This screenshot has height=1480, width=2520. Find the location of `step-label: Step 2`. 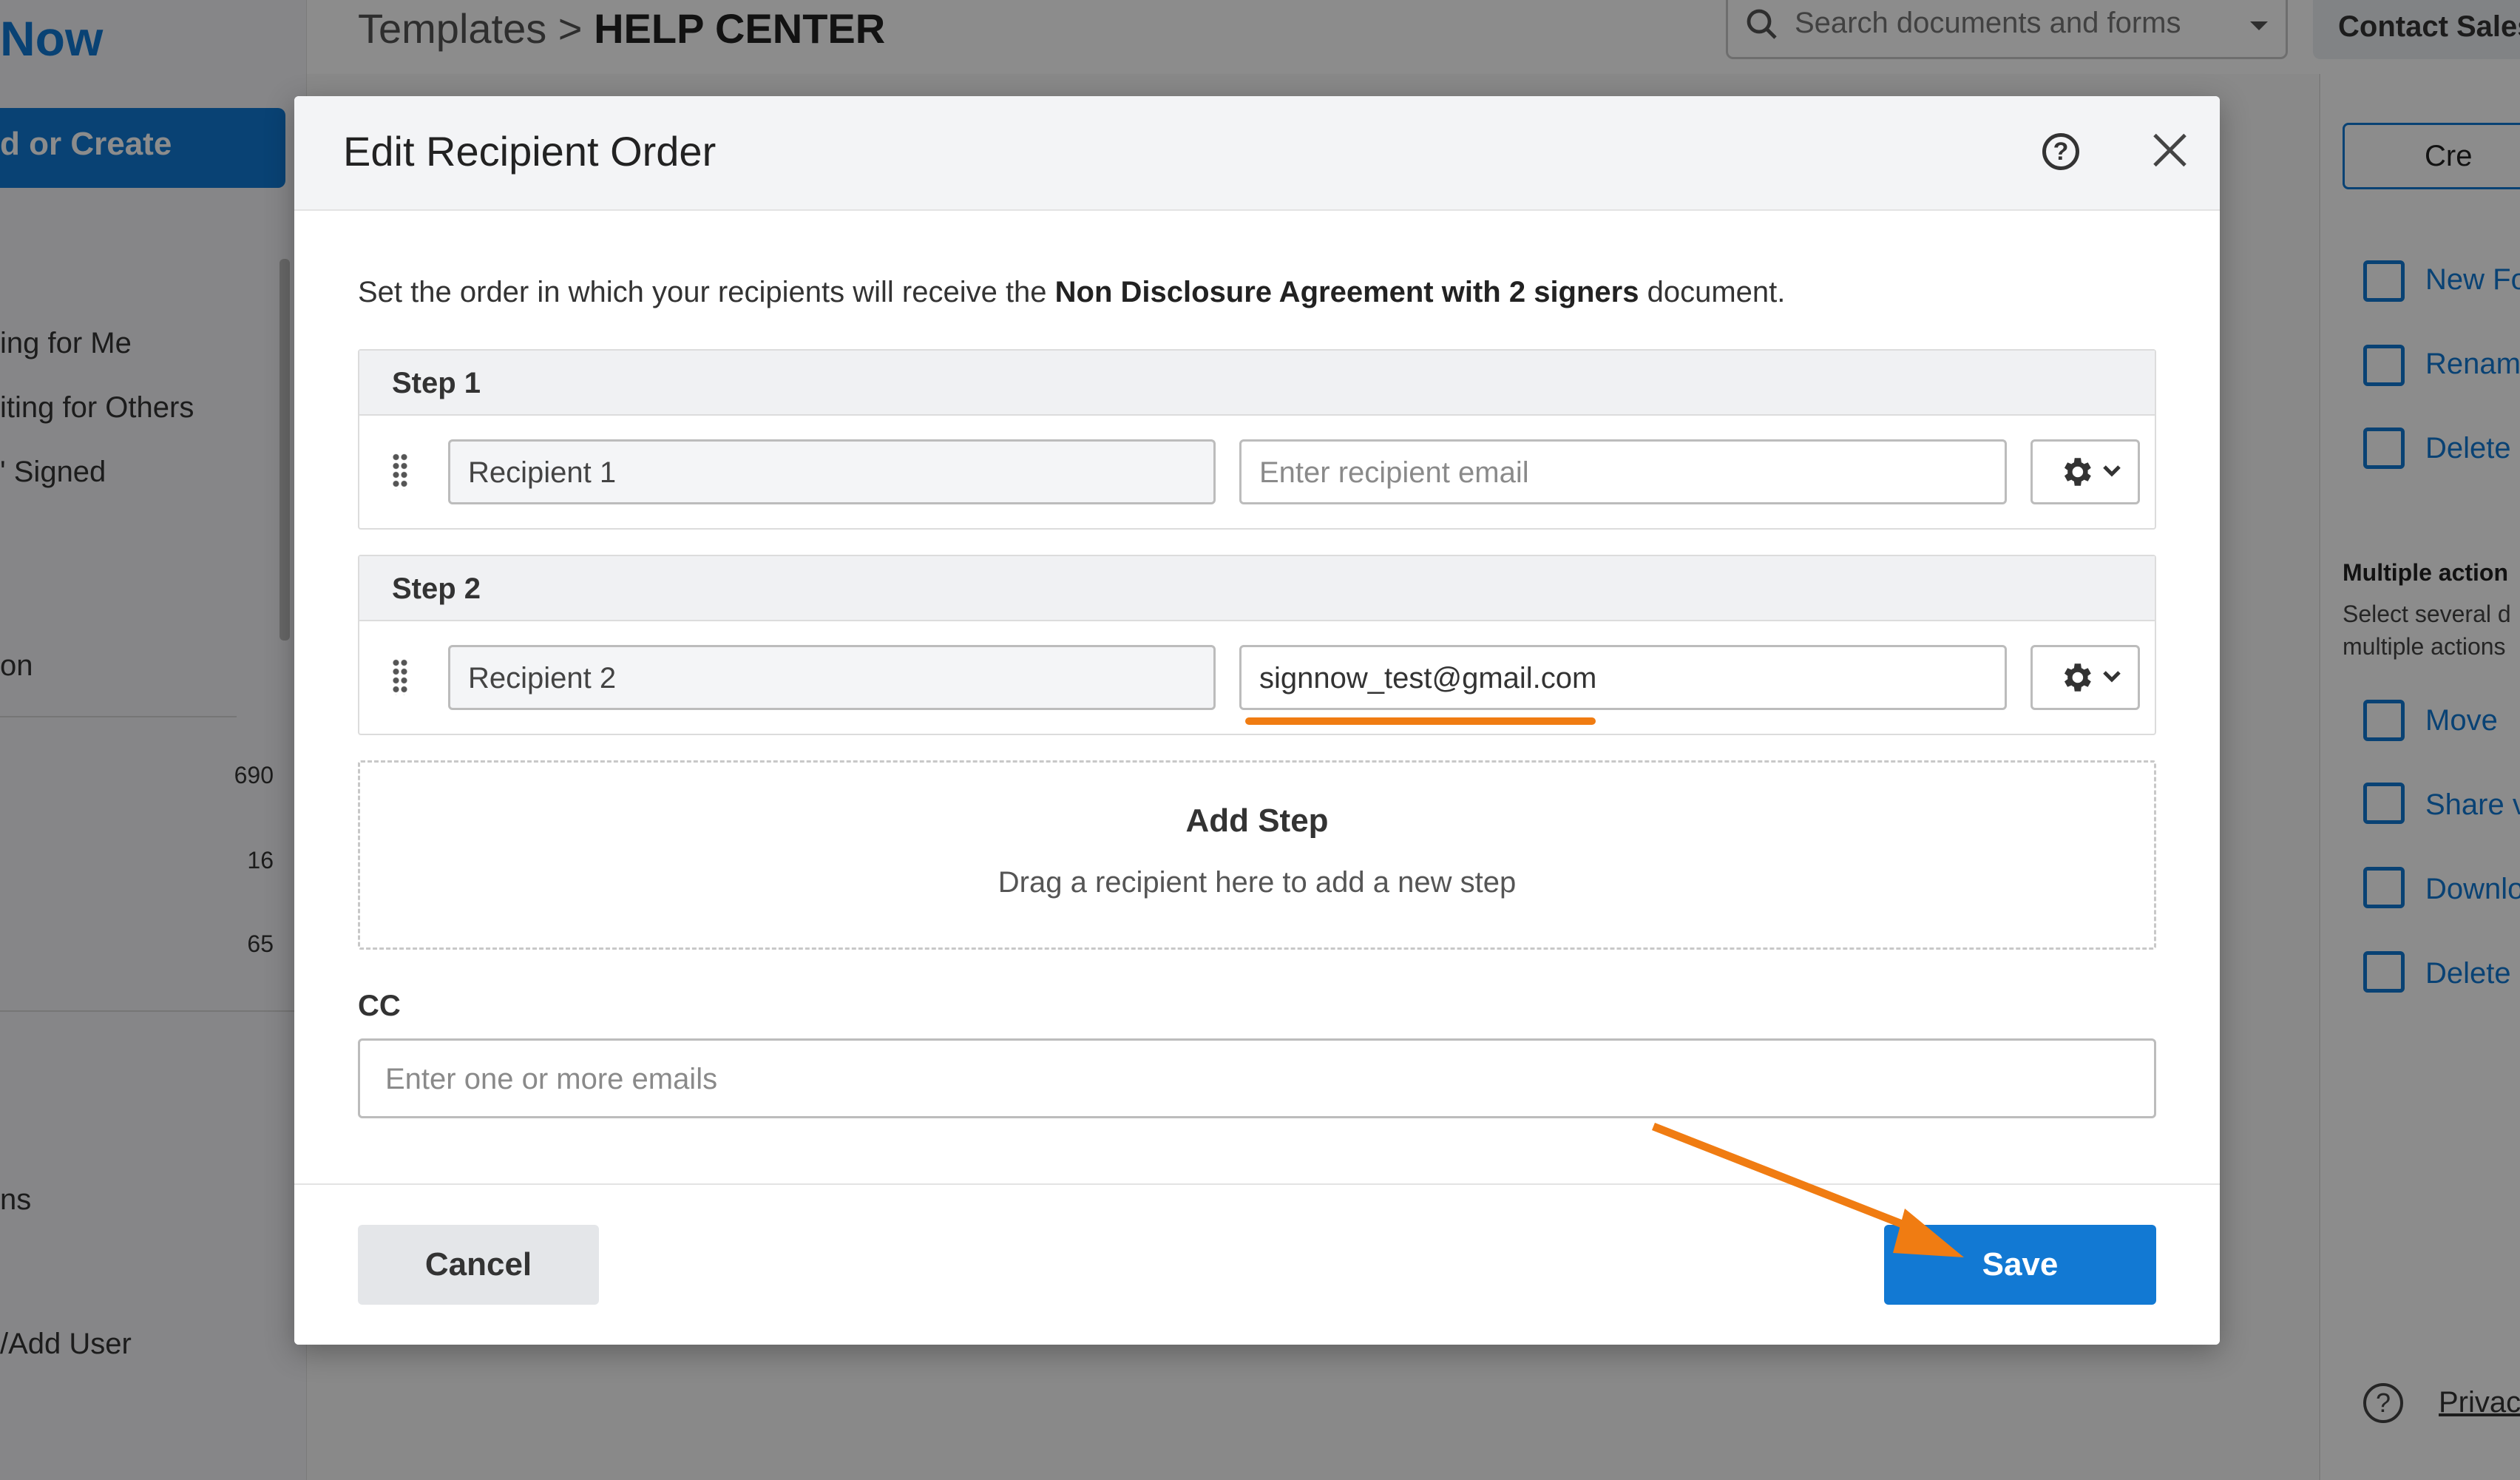

step-label: Step 2 is located at coordinates (1257, 588).